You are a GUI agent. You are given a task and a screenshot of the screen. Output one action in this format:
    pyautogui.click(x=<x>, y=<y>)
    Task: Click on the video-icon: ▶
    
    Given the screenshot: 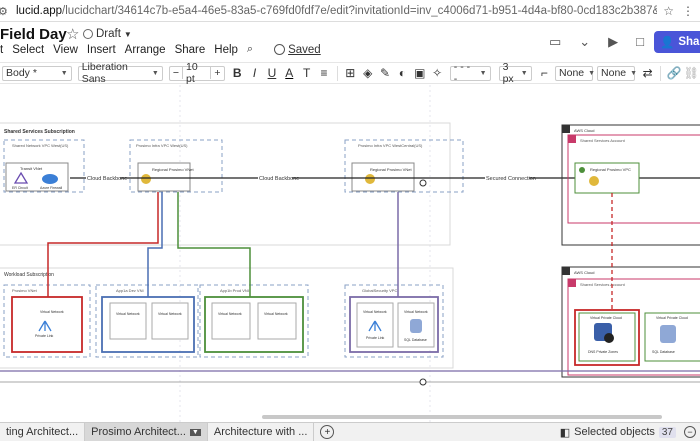 What is the action you would take?
    pyautogui.click(x=613, y=42)
    